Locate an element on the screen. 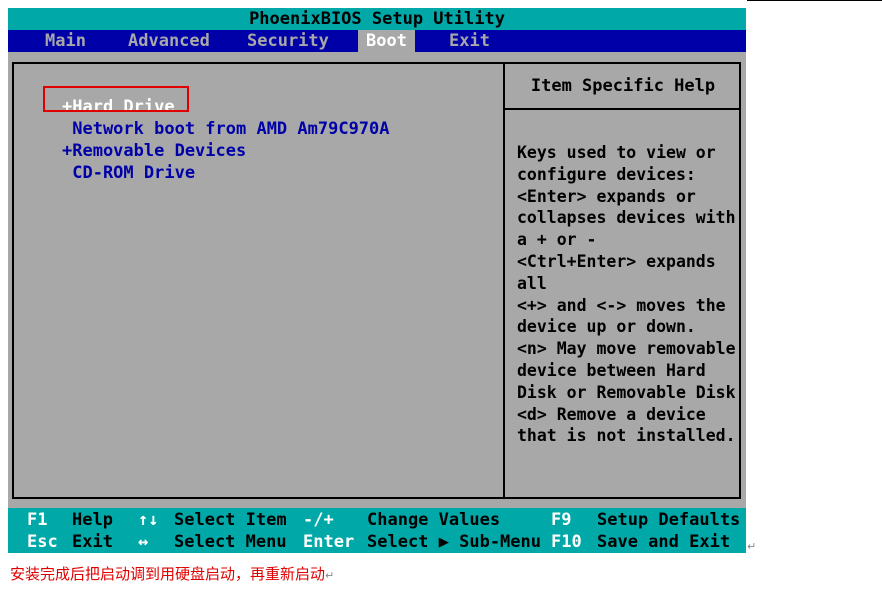 The width and height of the screenshot is (882, 590). help-line: all is located at coordinates (532, 283).